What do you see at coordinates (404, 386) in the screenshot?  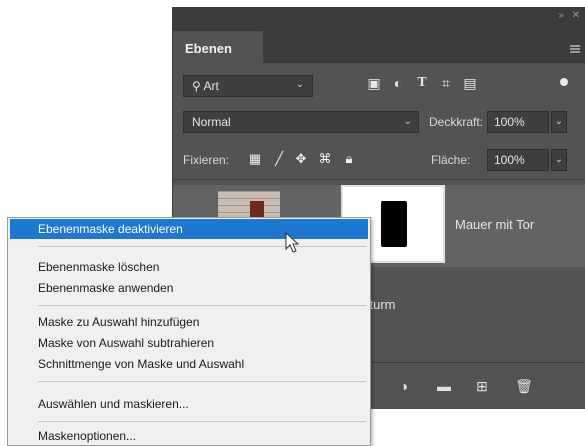 I see `adjustment-layer-icon: ◑` at bounding box center [404, 386].